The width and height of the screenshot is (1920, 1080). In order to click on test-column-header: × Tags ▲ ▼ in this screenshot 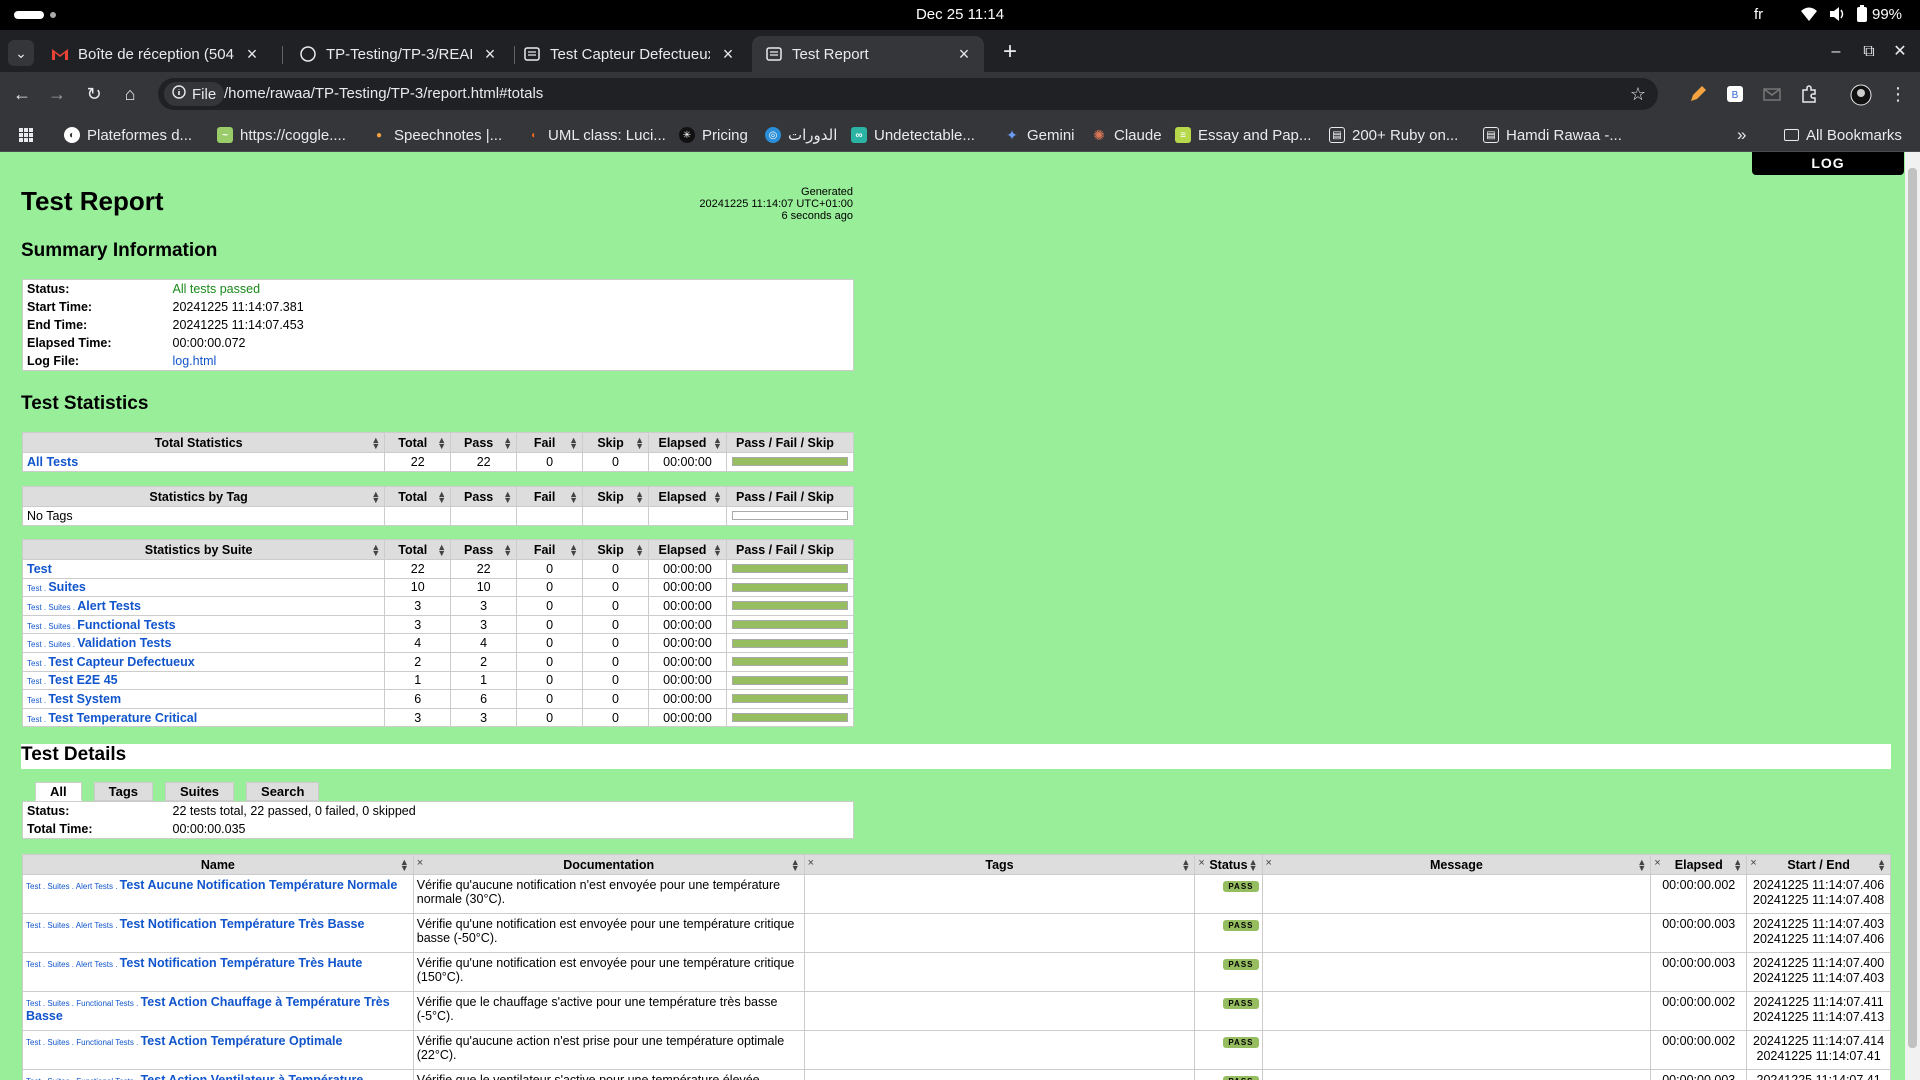, I will do `click(999, 864)`.